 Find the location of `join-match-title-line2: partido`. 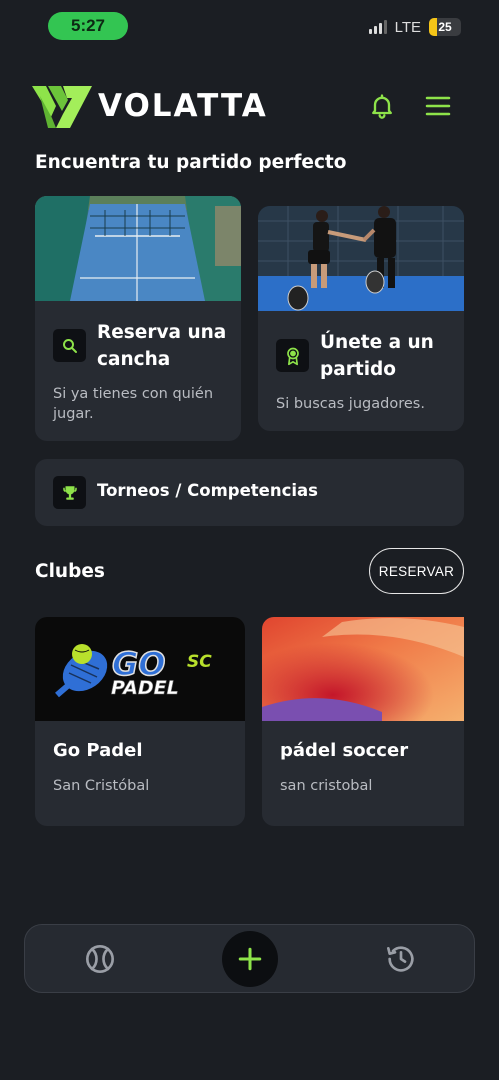

join-match-title-line2: partido is located at coordinates (358, 369).